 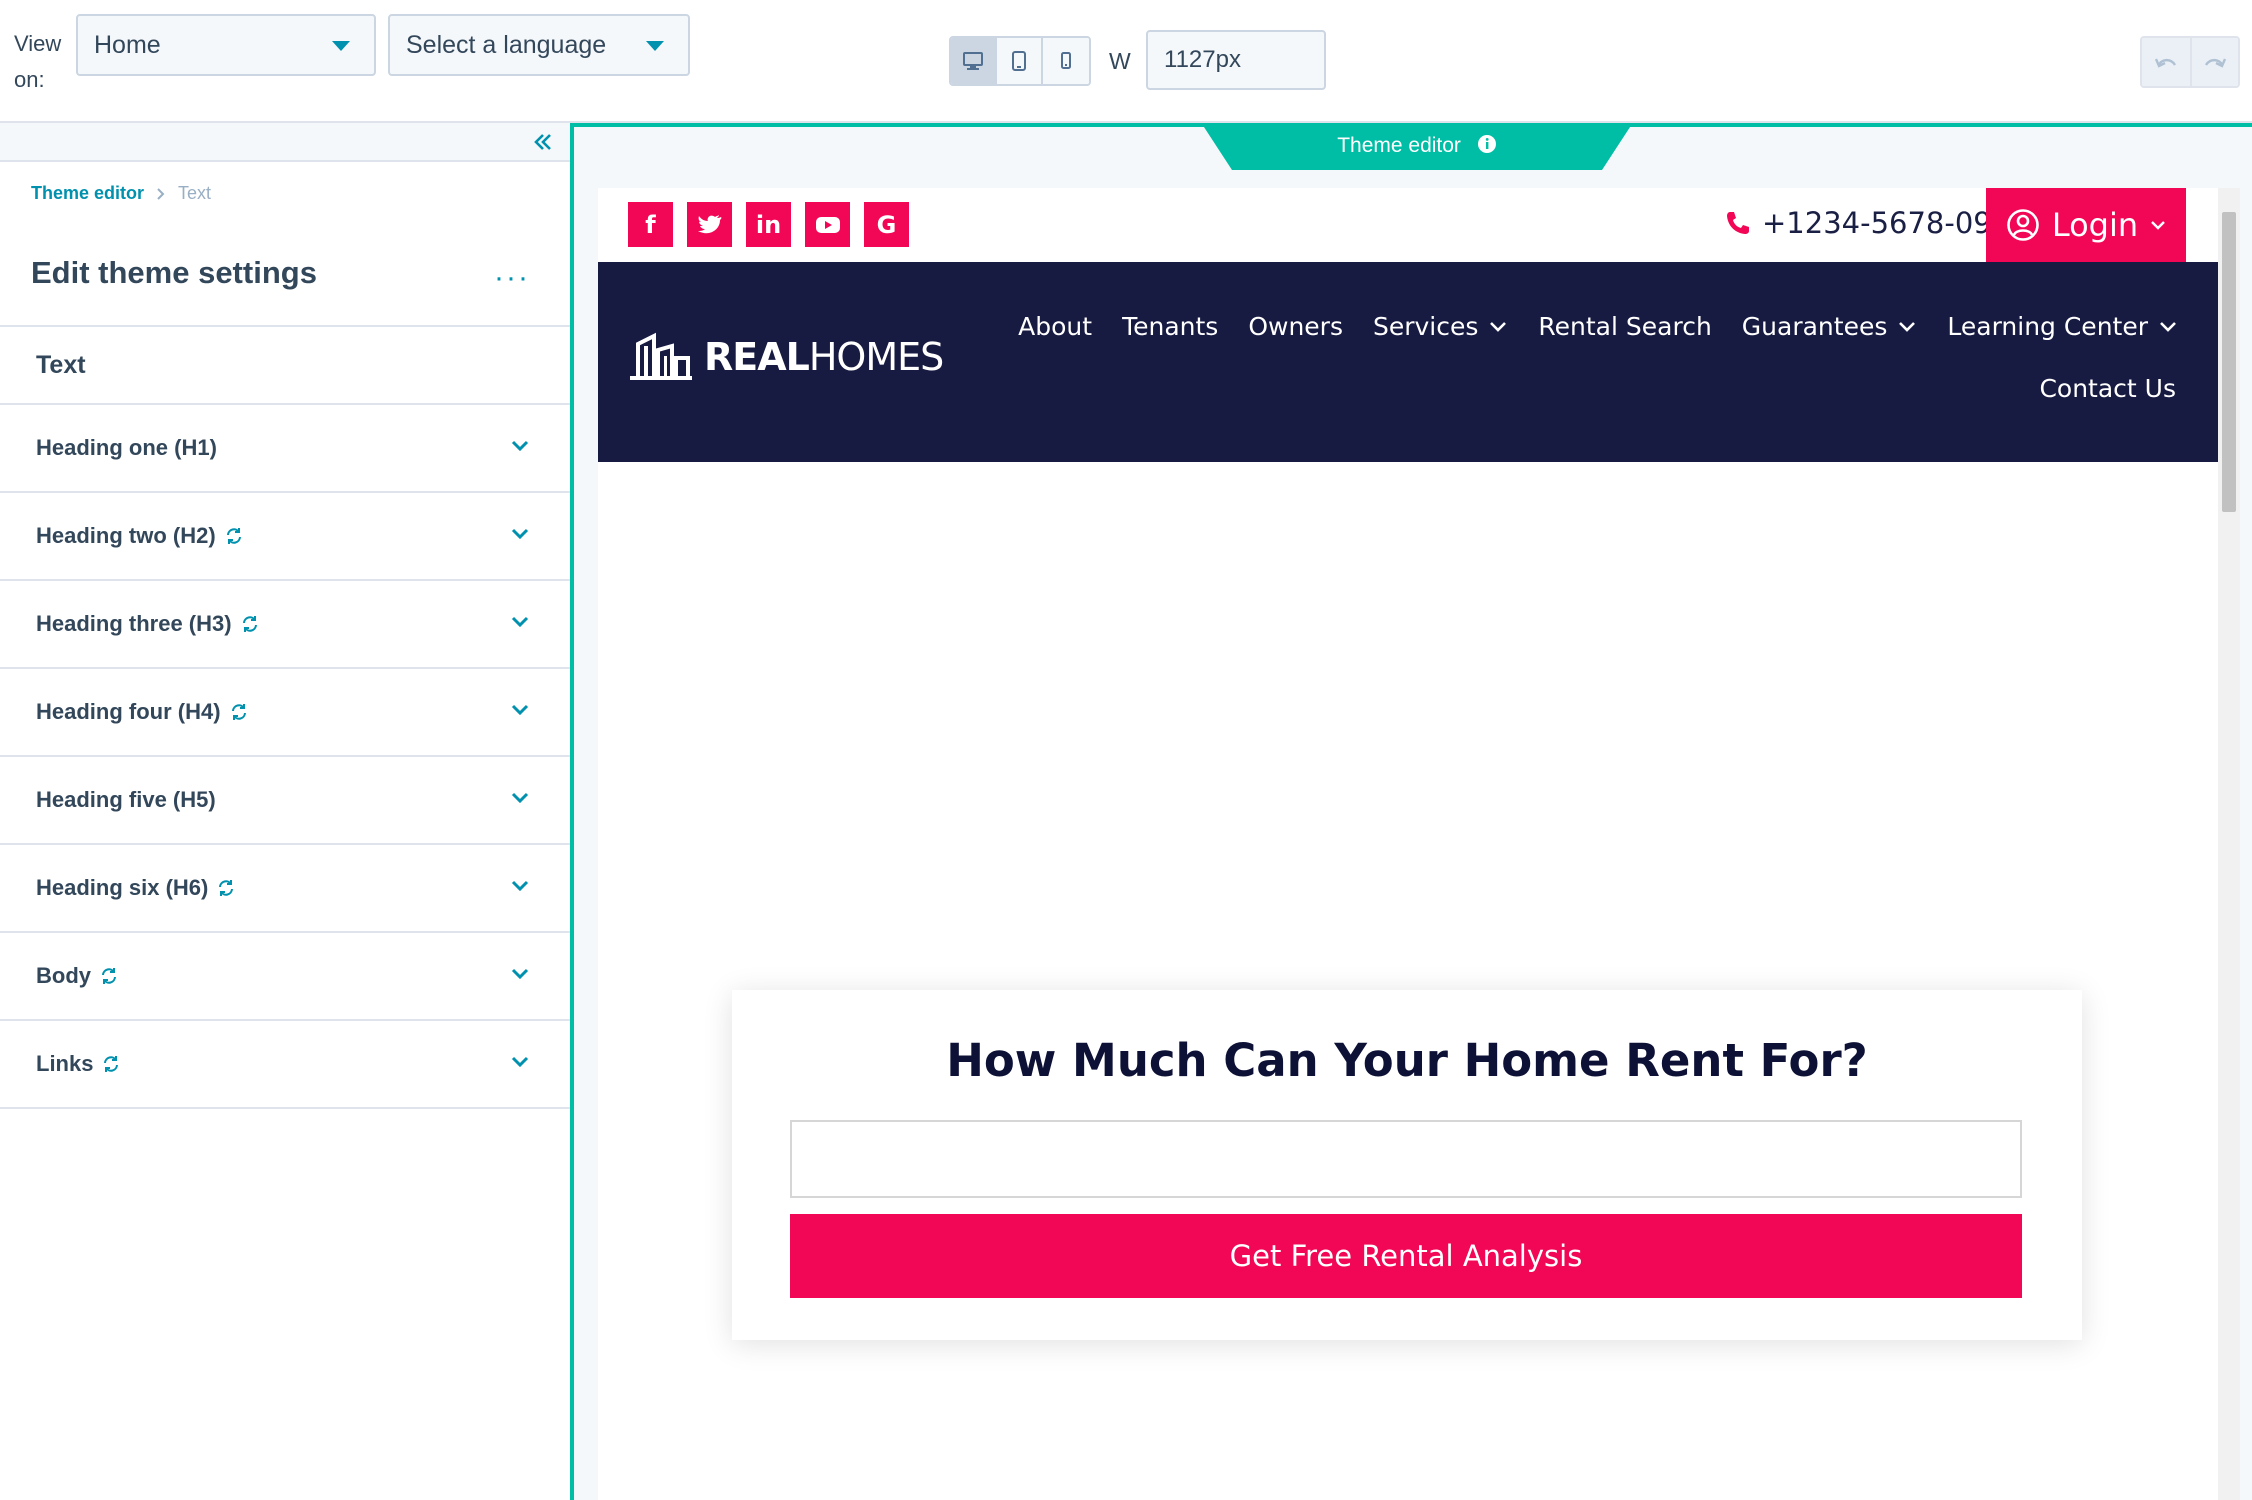 I want to click on nav-item: Owners, so click(x=1295, y=326).